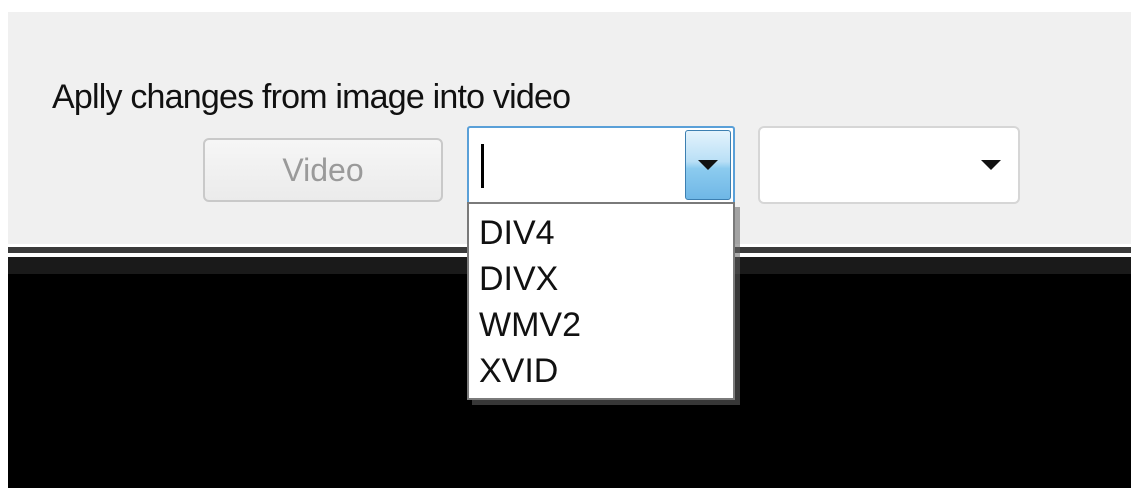  What do you see at coordinates (311, 97) in the screenshot?
I see `apply-changes-label: Aplly changes from image into video` at bounding box center [311, 97].